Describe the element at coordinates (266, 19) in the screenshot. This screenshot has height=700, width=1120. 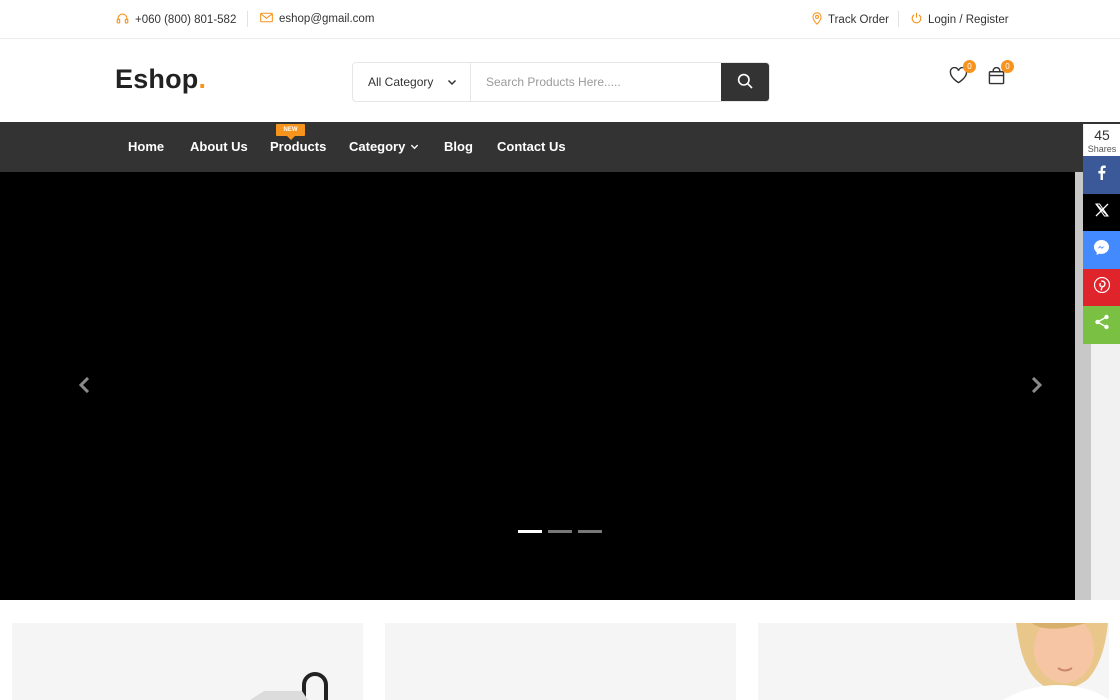
I see `envelope-icon` at that location.